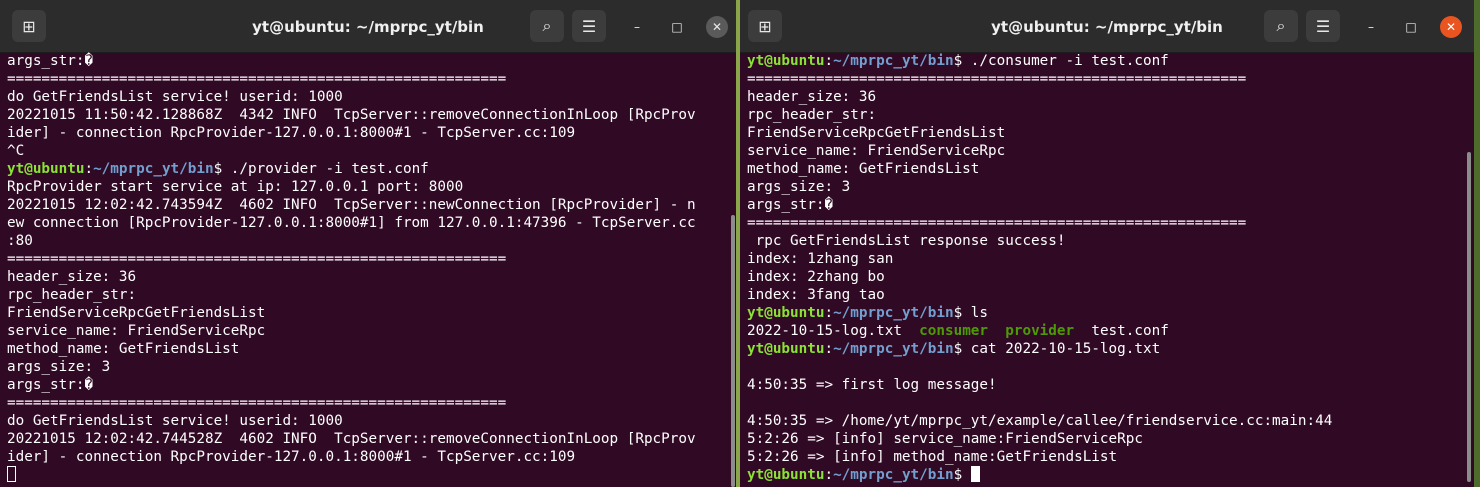 This screenshot has width=1480, height=487. I want to click on prompt-line: yt@ubuntu:~/mprpc_yt/bin$, so click(1104, 475).